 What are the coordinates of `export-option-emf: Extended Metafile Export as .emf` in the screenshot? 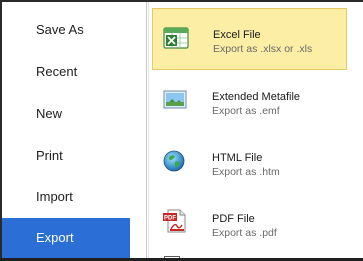 It's located at (249, 101).